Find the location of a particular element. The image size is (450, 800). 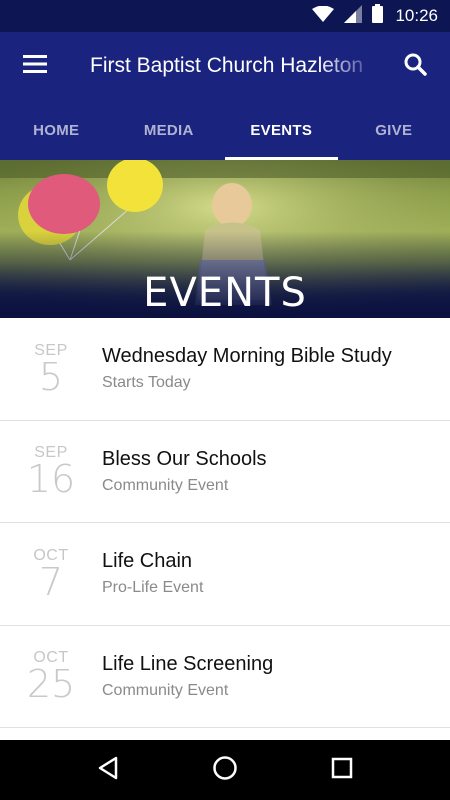

app-title: First Baptist Church Hazleton is located at coordinates (227, 65).